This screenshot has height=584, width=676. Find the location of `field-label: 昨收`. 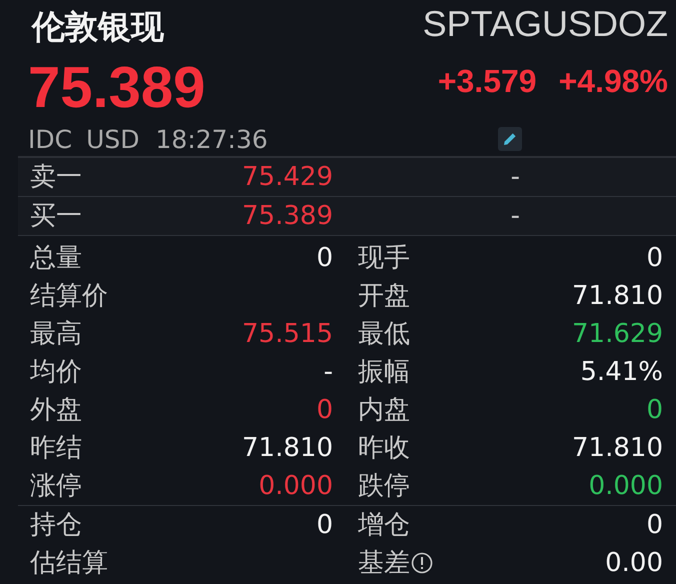

field-label: 昨收 is located at coordinates (384, 448).